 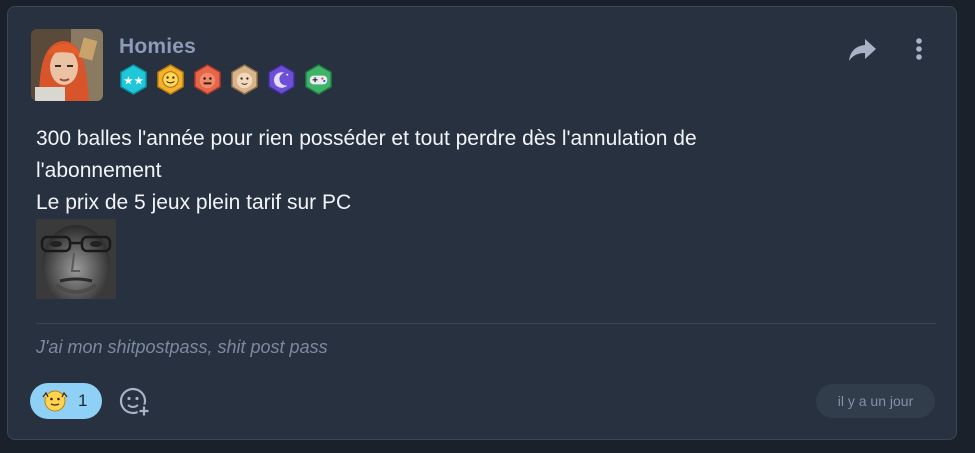 What do you see at coordinates (76, 259) in the screenshot?
I see `post-image` at bounding box center [76, 259].